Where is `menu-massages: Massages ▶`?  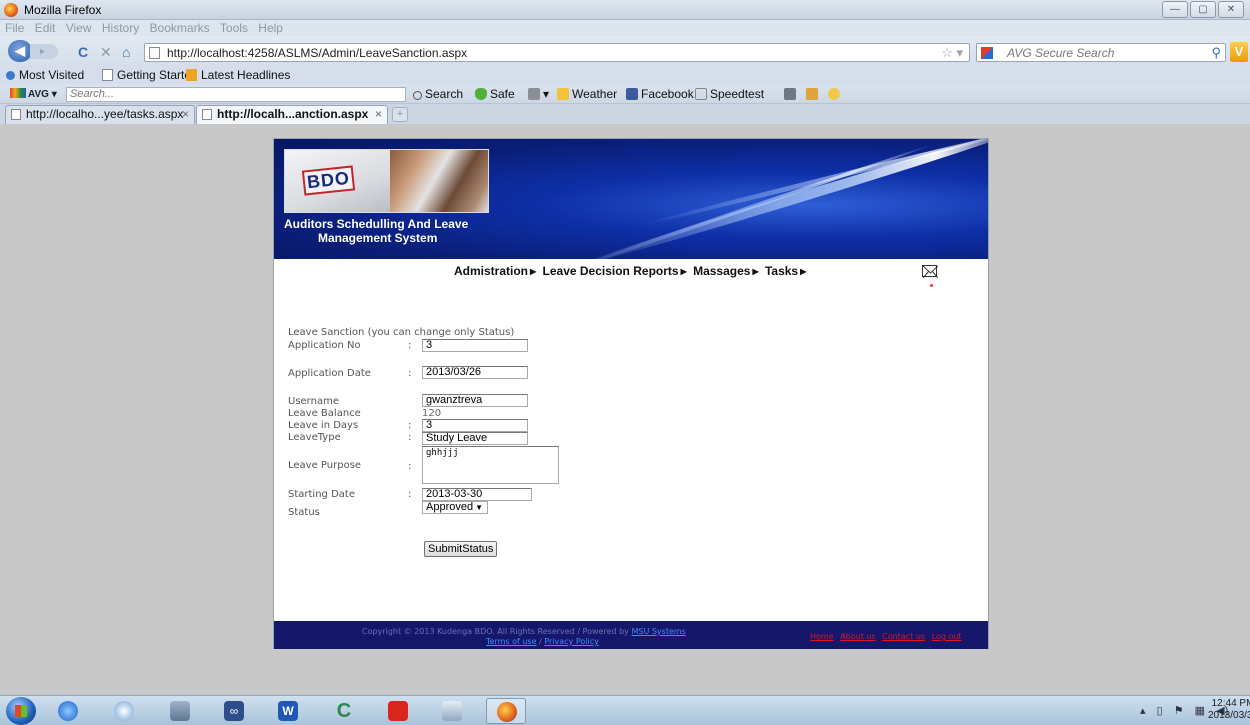 menu-massages: Massages ▶ is located at coordinates (726, 271).